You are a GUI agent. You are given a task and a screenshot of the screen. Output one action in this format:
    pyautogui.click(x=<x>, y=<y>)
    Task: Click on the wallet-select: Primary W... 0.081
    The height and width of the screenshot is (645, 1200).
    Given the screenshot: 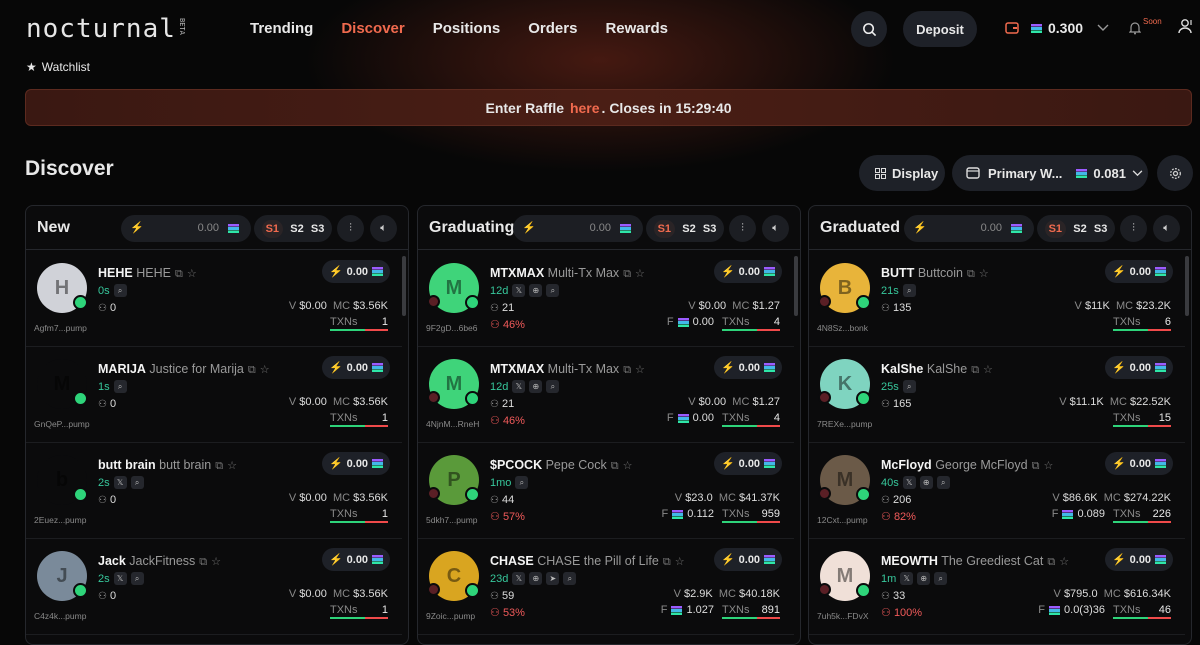 What is the action you would take?
    pyautogui.click(x=1050, y=173)
    